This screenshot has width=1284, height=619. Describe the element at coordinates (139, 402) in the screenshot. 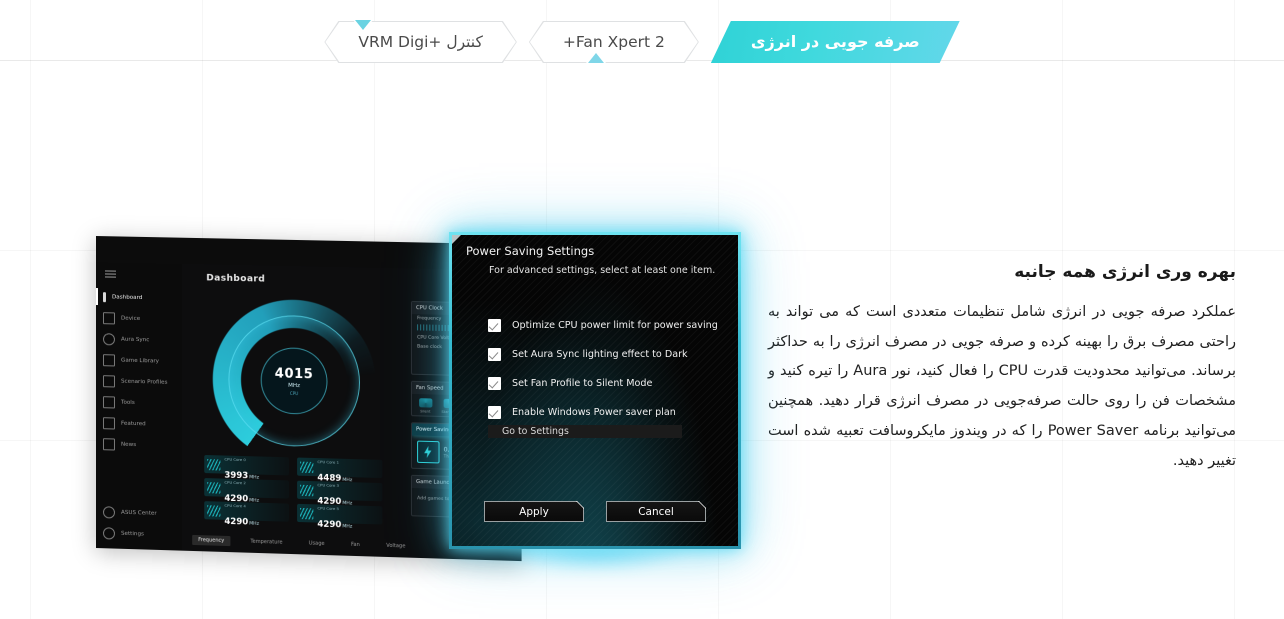

I see `sidebar-item-tools: Tools` at that location.